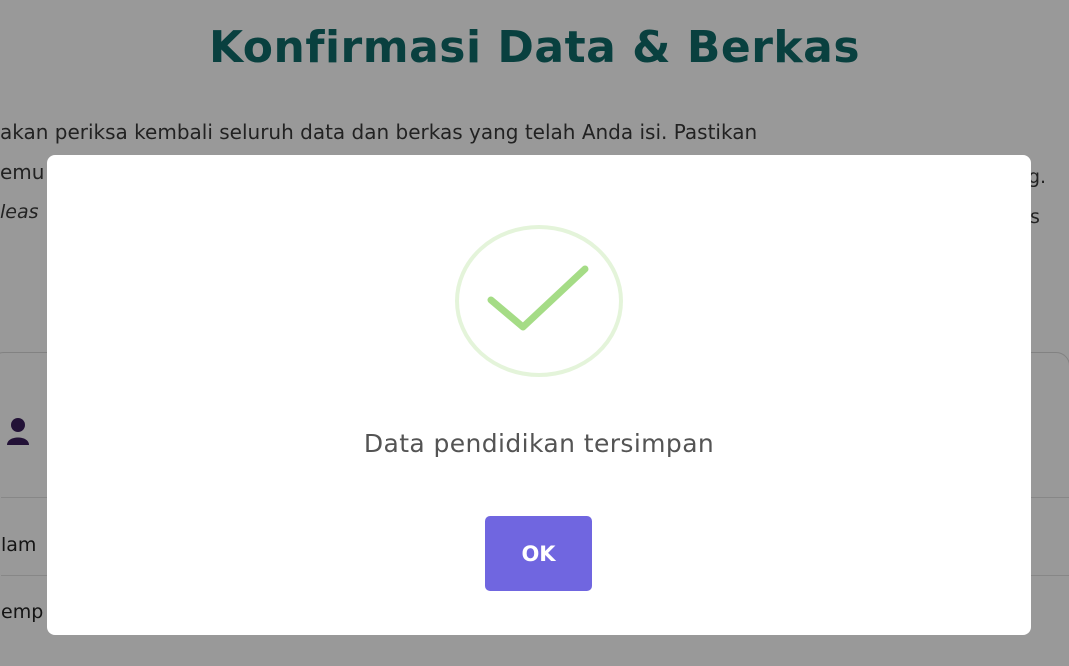  Describe the element at coordinates (538, 553) in the screenshot. I see `ok-button: OK` at that location.